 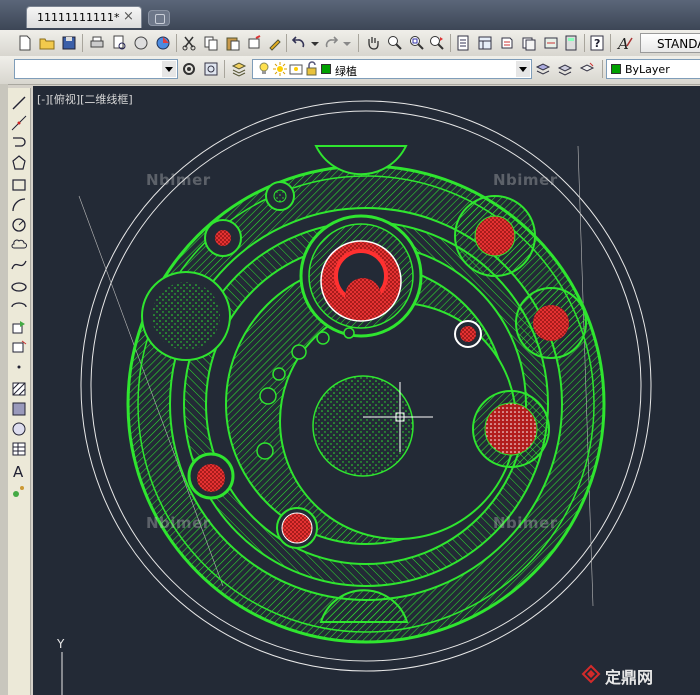 I want to click on standard-toolbar: ? A, so click(x=350, y=43).